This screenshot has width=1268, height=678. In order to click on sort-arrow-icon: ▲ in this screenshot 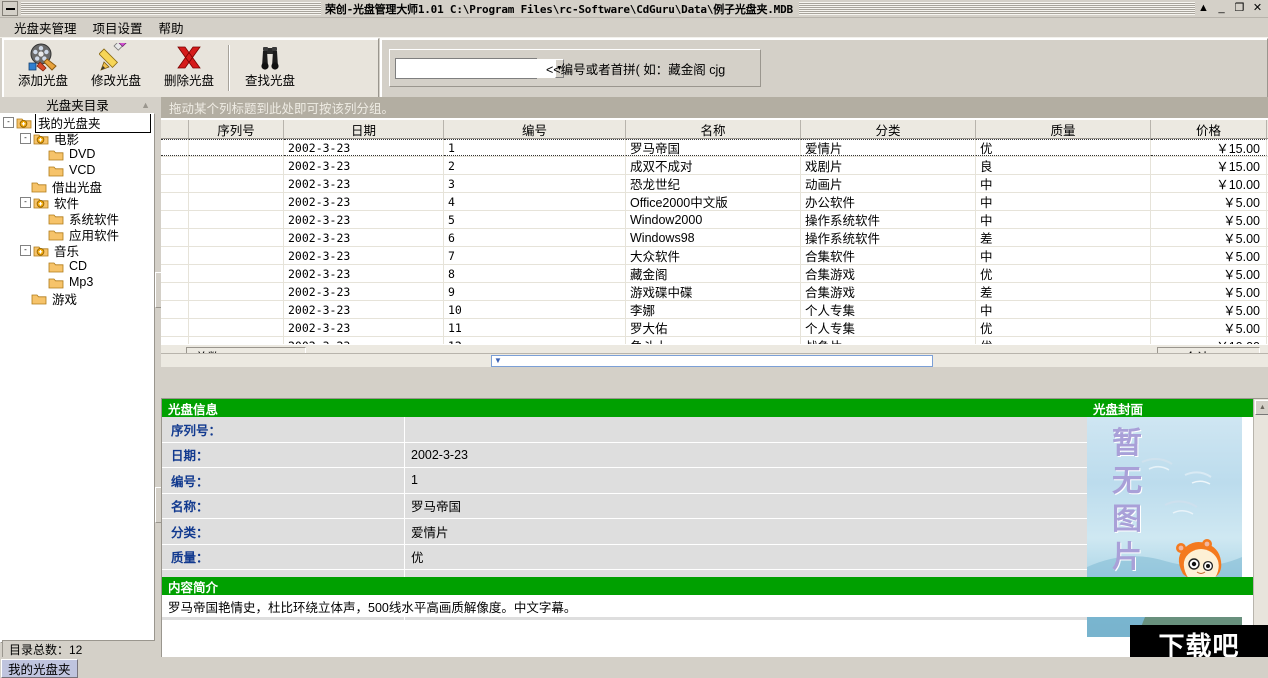, I will do `click(145, 105)`.